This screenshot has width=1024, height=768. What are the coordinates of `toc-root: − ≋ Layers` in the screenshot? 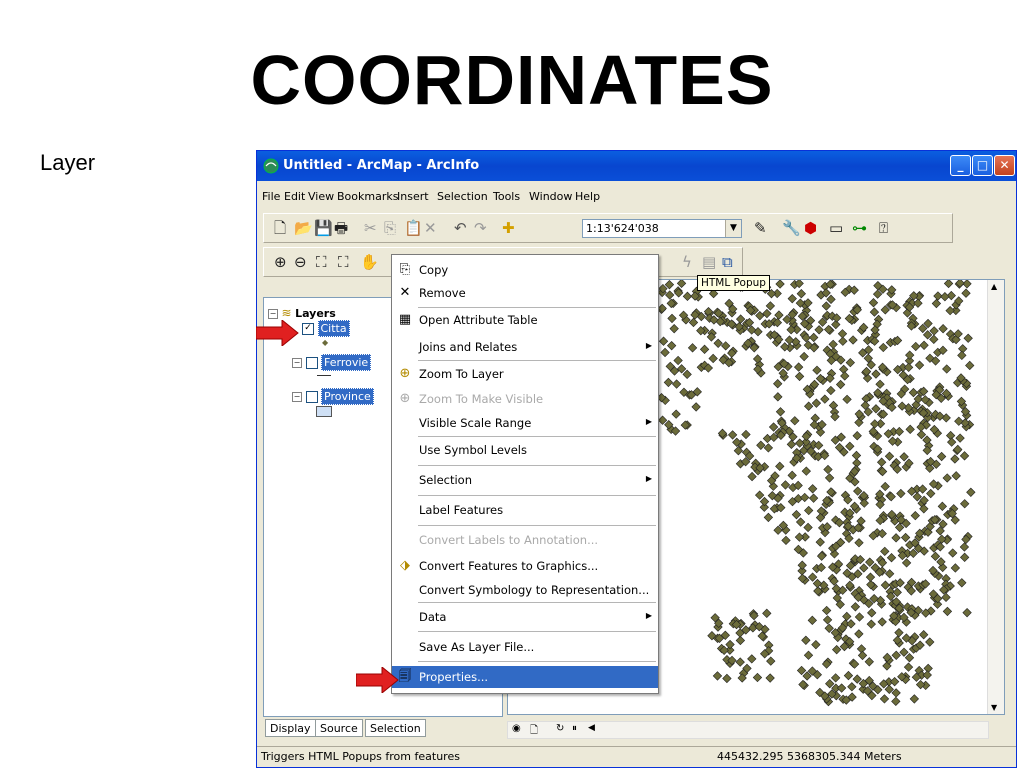 It's located at (302, 313).